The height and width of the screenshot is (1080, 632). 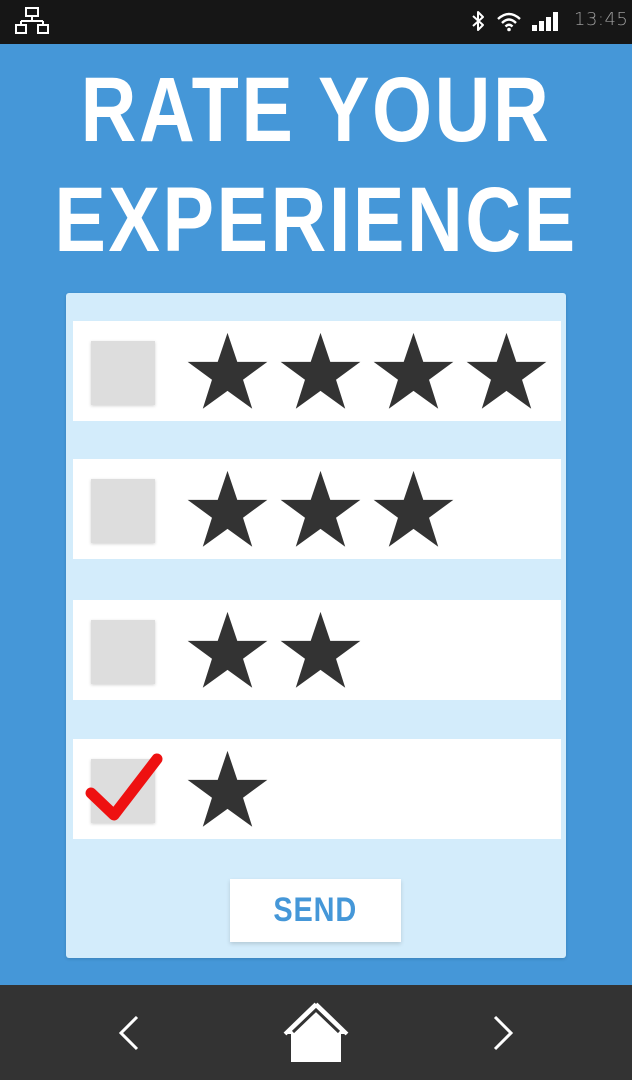 I want to click on send-button: SEND, so click(x=315, y=910).